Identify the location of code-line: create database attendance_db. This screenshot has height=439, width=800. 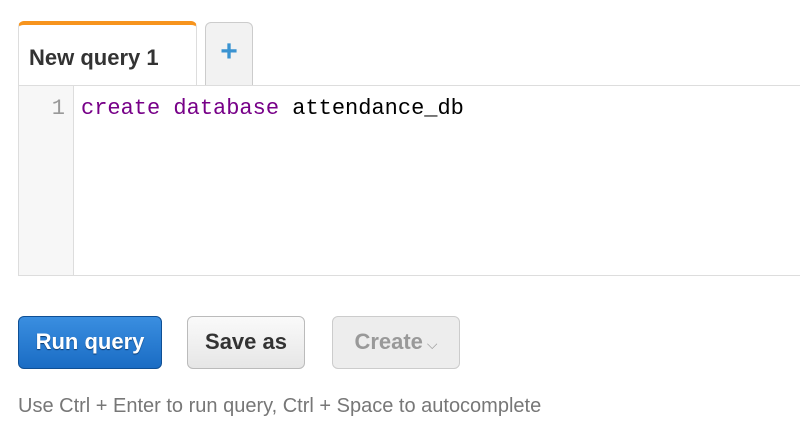
(272, 108).